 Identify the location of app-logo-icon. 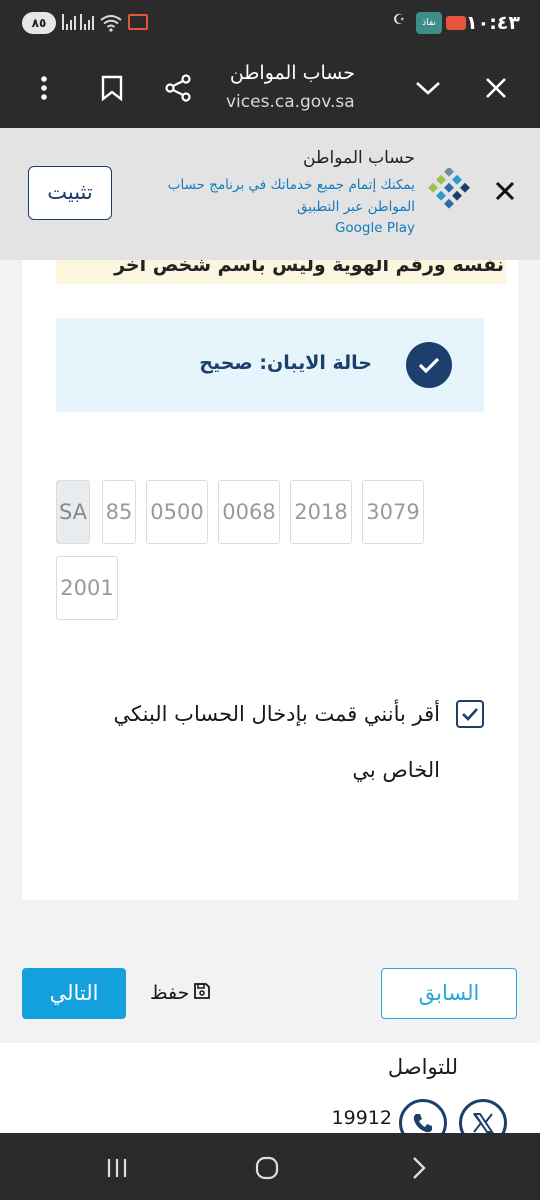
(449, 190).